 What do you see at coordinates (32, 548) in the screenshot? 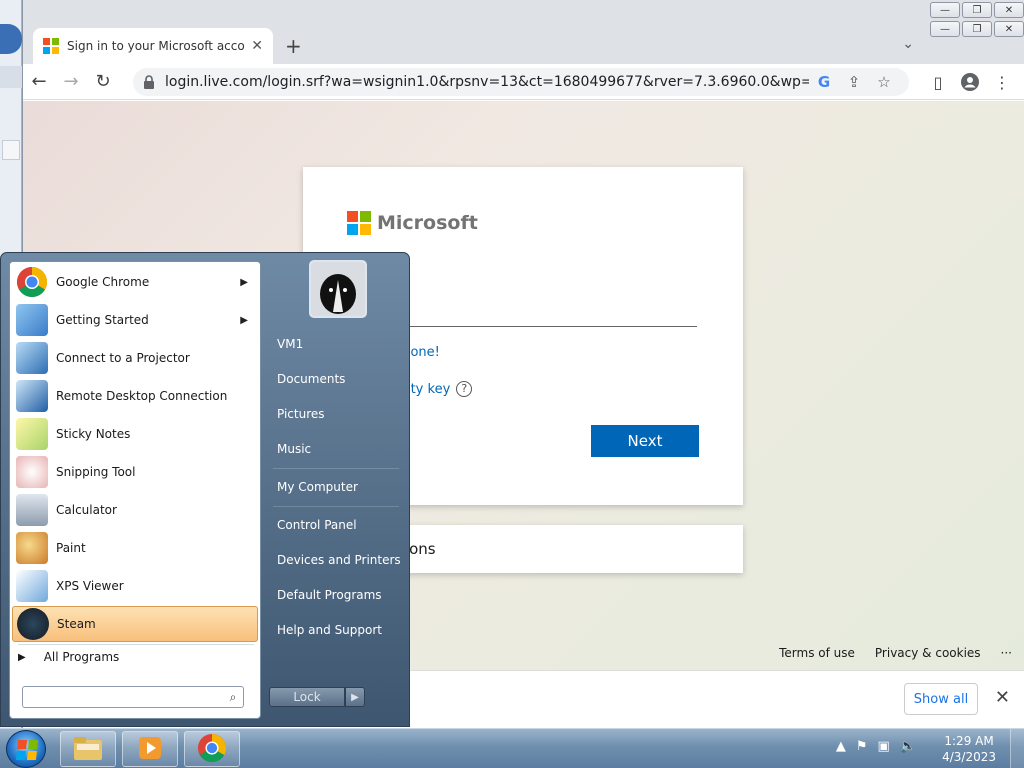
I see `paint-icon` at bounding box center [32, 548].